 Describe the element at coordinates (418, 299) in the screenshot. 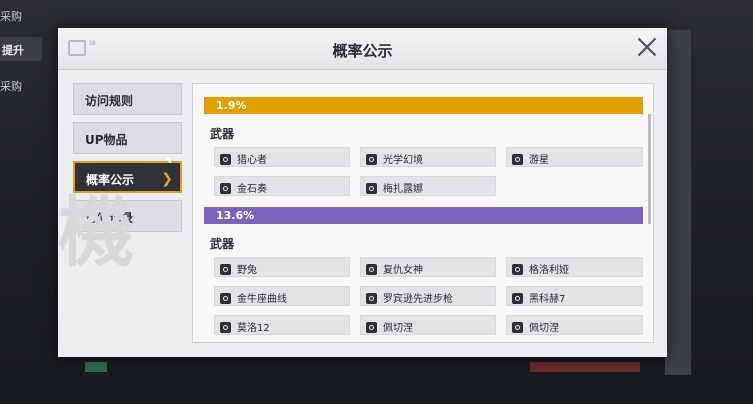

I see `item-name: 罗宾逊先进步枪` at that location.